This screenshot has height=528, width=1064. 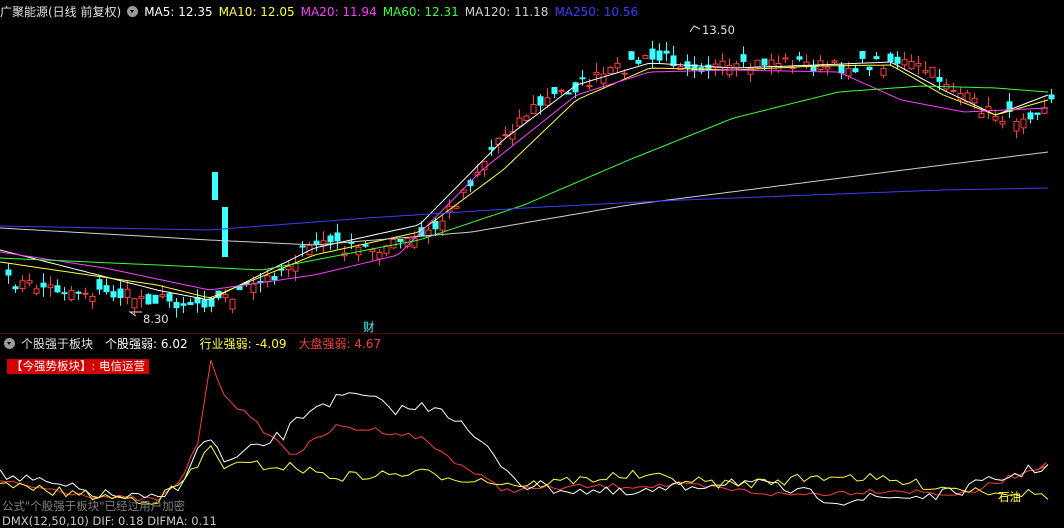 I want to click on low-pointer, so click(x=135, y=314).